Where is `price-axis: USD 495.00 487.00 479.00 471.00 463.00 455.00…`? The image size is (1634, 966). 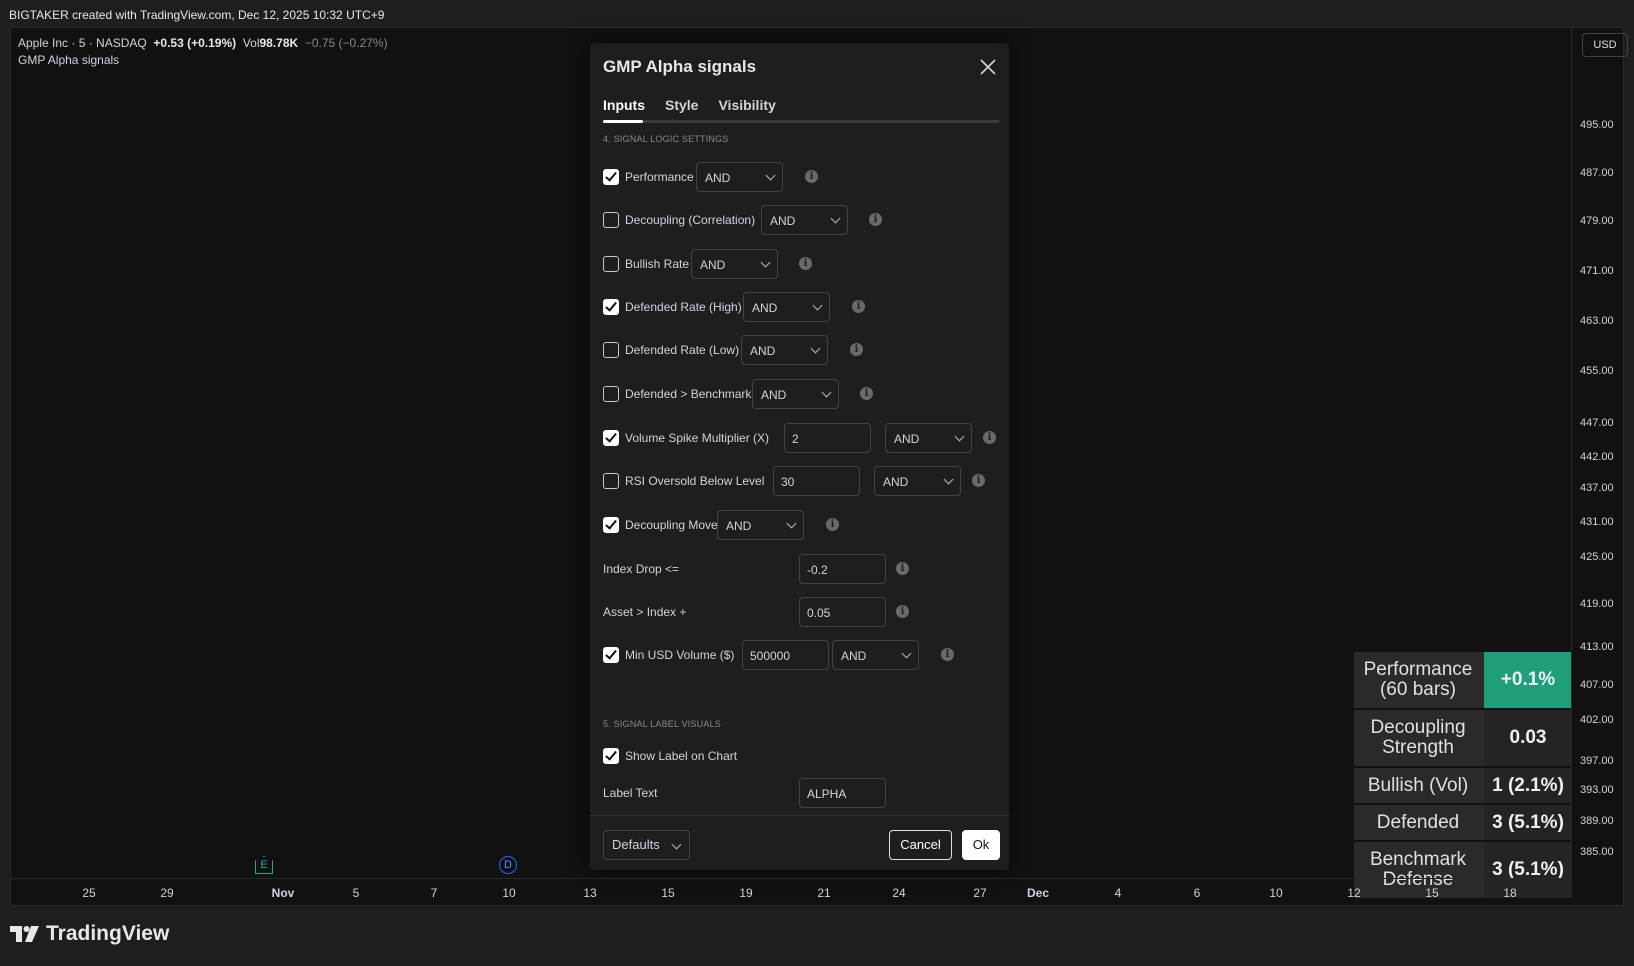
price-axis: USD 495.00 487.00 479.00 471.00 463.00 455.00… is located at coordinates (1599, 453).